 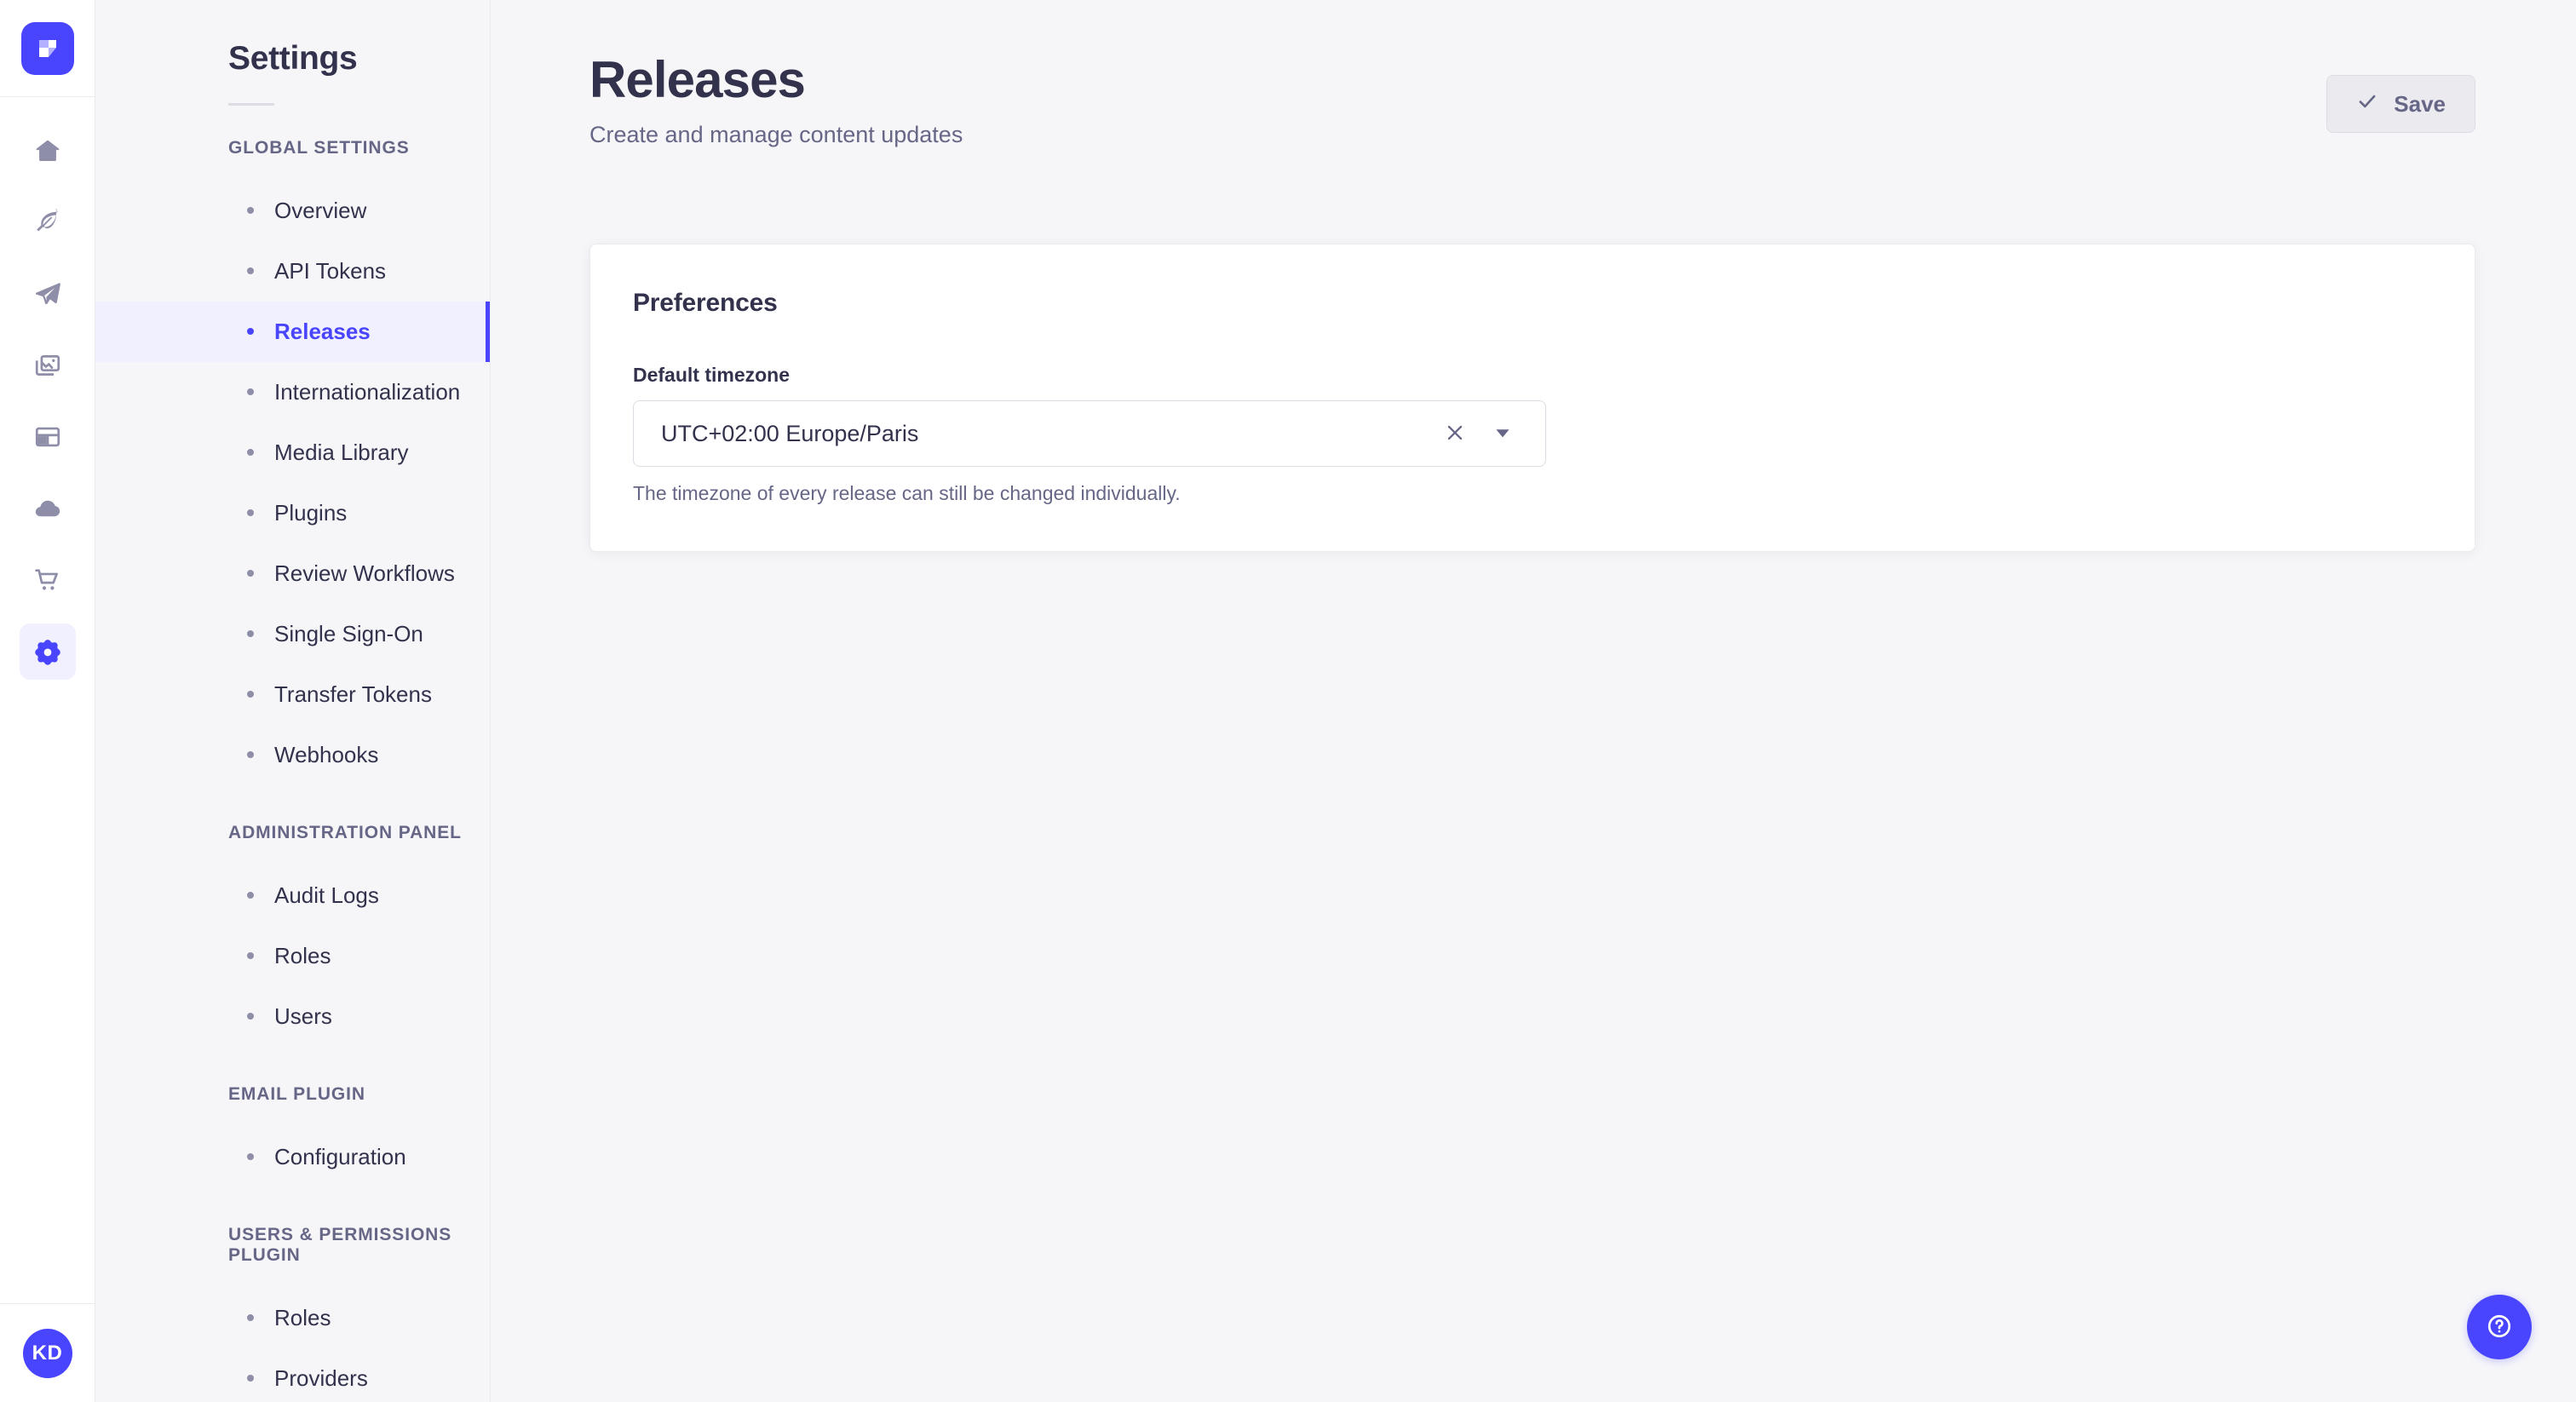 I want to click on page-title: Releases, so click(x=697, y=79).